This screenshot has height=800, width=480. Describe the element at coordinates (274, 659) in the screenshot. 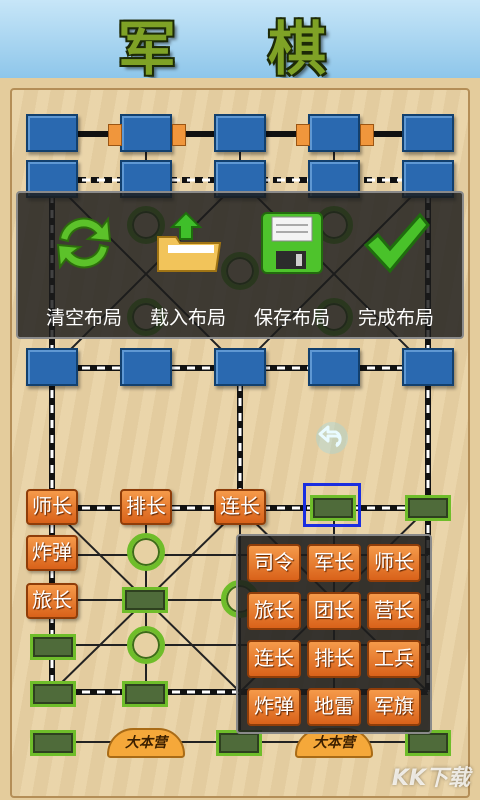

I see `picker-piece: 连长` at that location.